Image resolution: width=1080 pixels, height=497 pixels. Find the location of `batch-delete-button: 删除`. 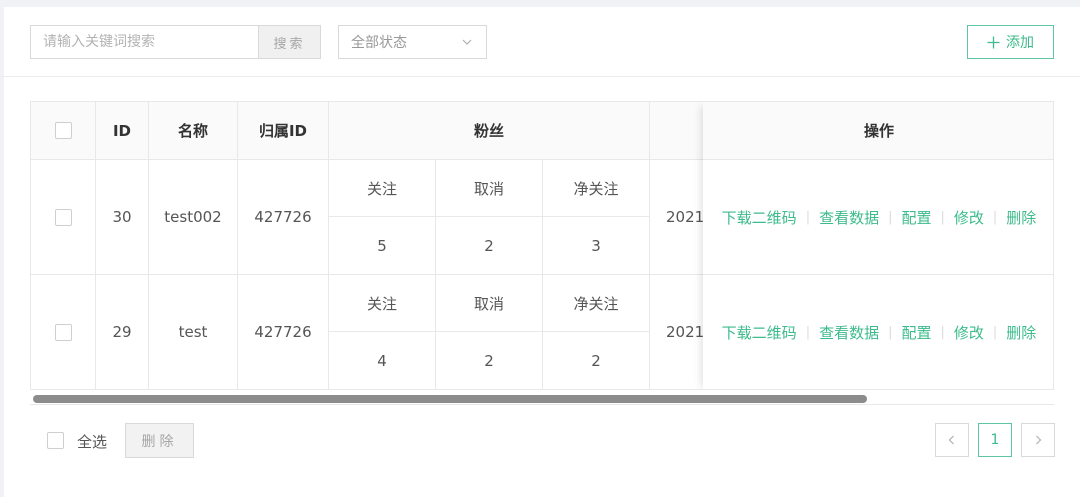

batch-delete-button: 删除 is located at coordinates (159, 440).